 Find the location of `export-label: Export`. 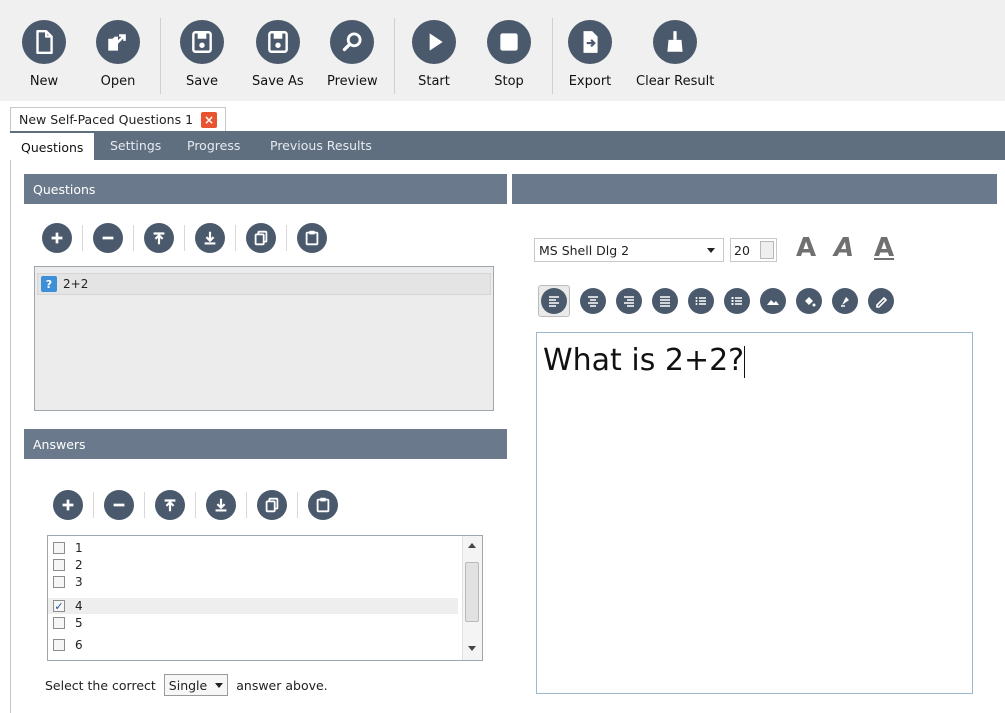

export-label: Export is located at coordinates (590, 81).